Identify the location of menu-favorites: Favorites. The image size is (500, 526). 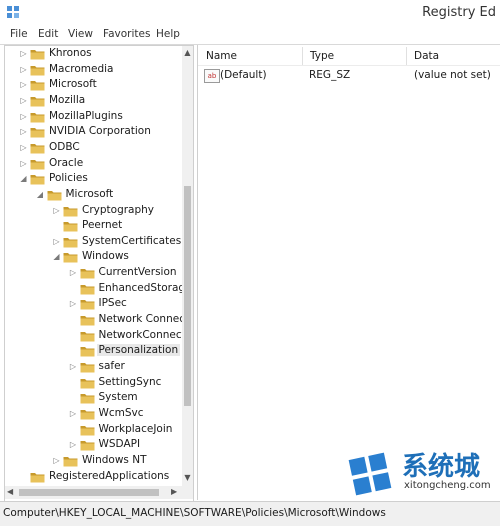
(126, 34).